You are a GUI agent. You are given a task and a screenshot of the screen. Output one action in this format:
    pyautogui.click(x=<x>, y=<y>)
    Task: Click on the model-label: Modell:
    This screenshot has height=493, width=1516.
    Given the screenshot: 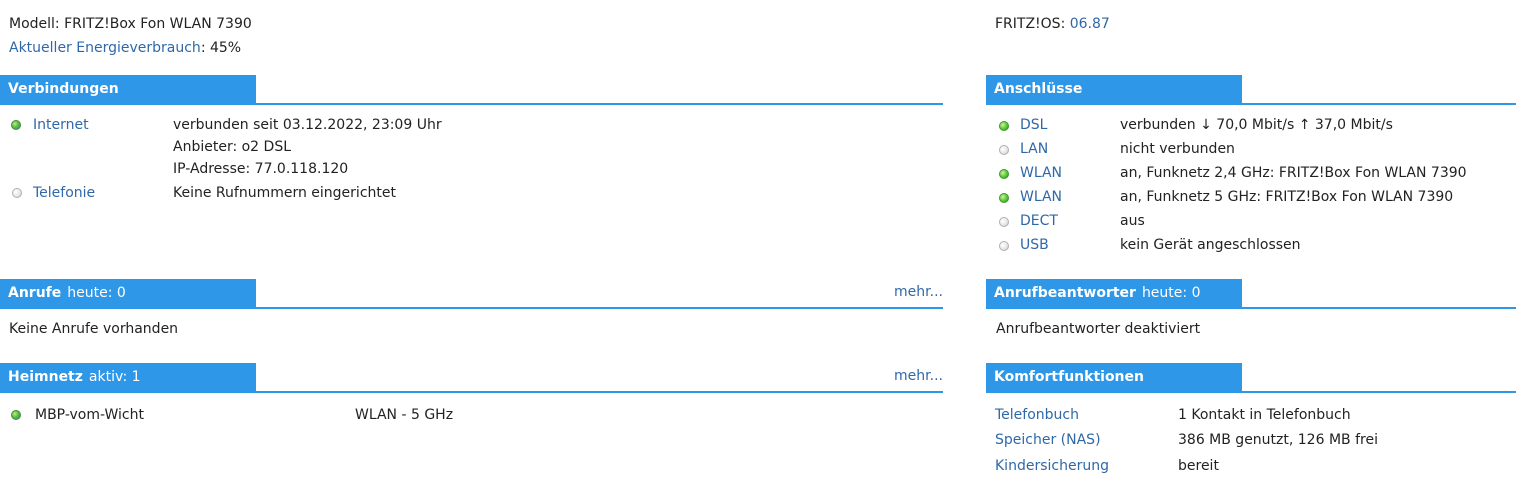 What is the action you would take?
    pyautogui.click(x=34, y=24)
    